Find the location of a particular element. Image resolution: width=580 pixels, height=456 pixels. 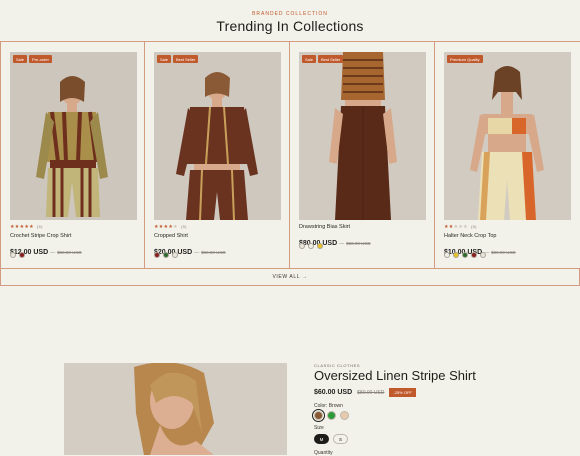

color-label: Color: Brown is located at coordinates (328, 406).